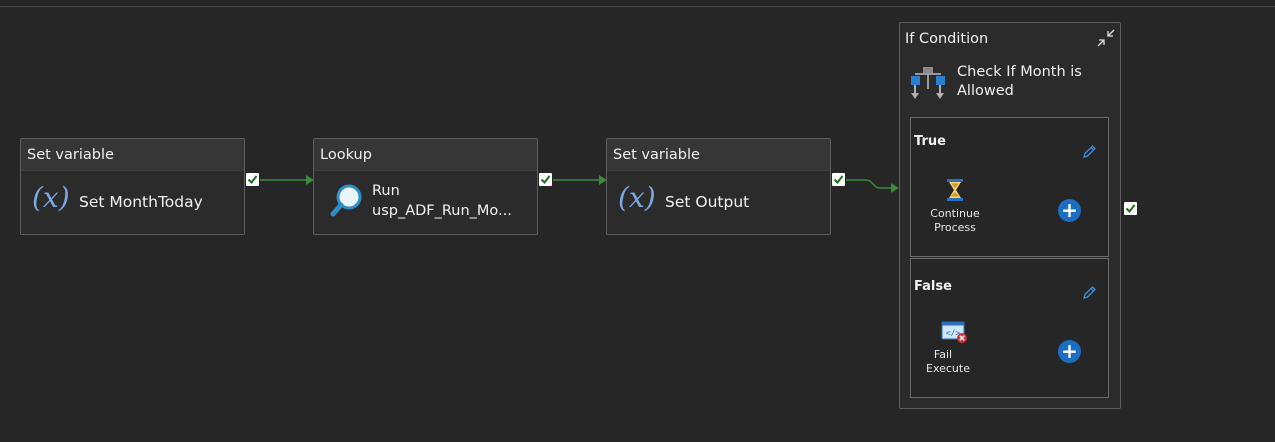  Describe the element at coordinates (948, 368) in the screenshot. I see `branch-activity-name-line2: Execute` at that location.